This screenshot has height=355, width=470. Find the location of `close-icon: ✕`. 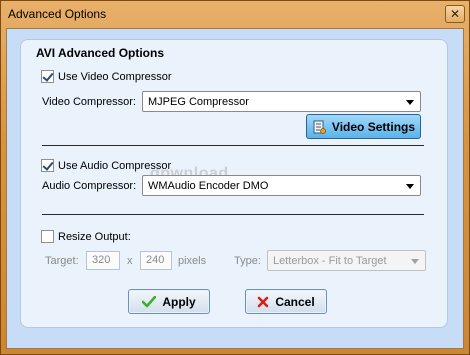

close-icon: ✕ is located at coordinates (455, 14).